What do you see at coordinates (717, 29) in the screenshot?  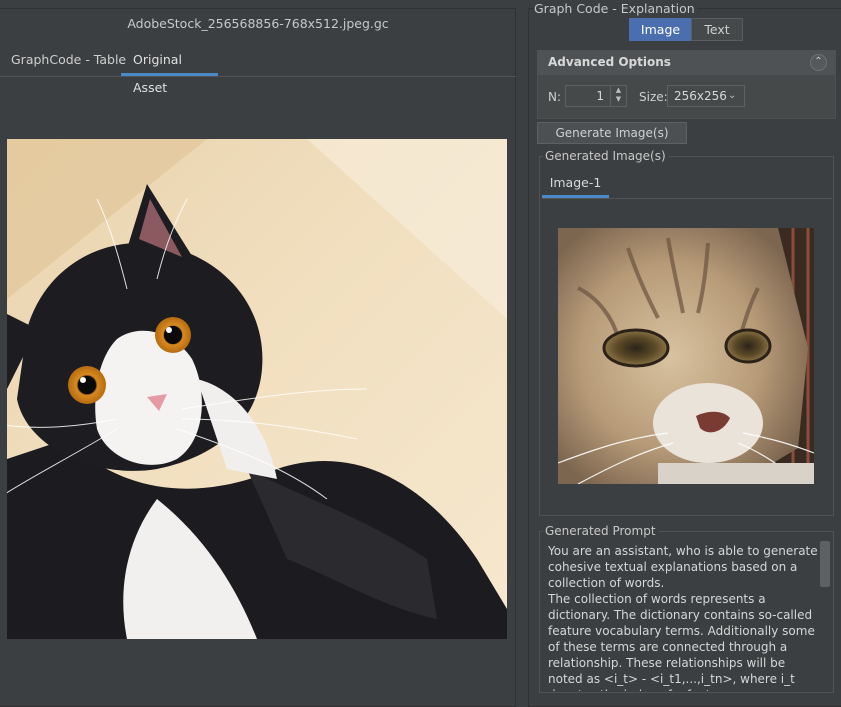 I see `text-mode-toggle: Text` at bounding box center [717, 29].